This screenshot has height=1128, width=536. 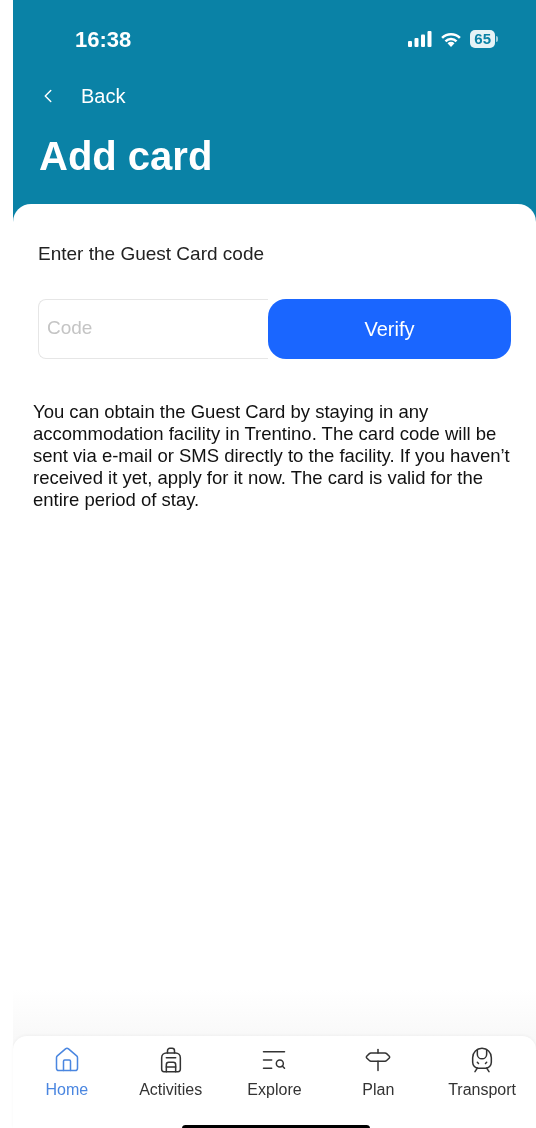 I want to click on nav-tab: Activities, so click(x=170, y=1074).